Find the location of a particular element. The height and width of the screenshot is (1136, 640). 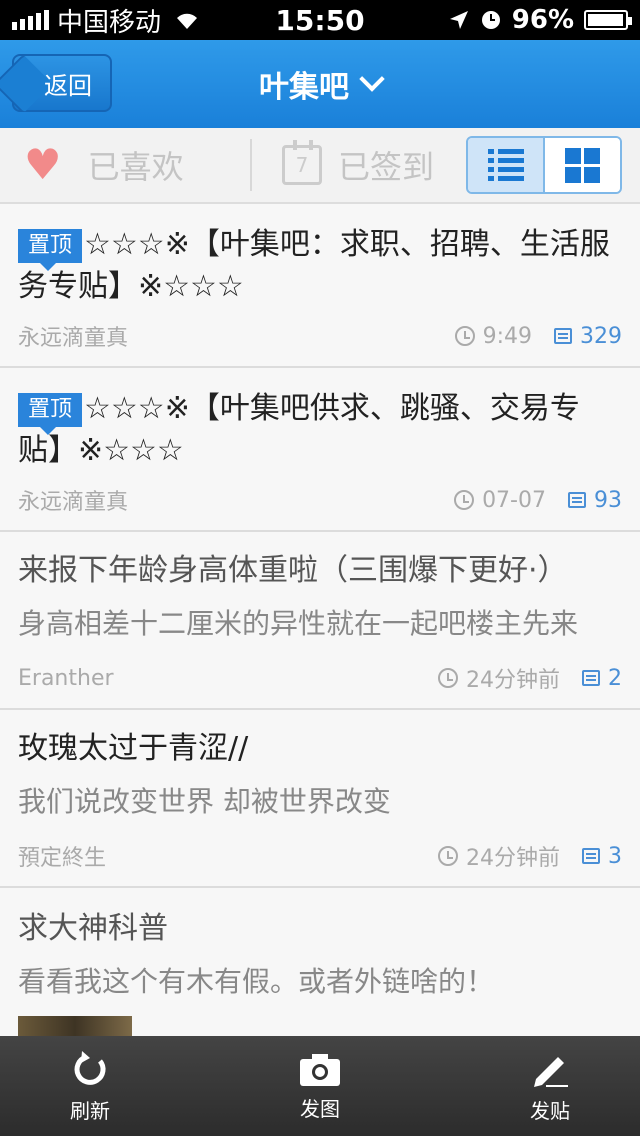

refresh-label: 刷新 is located at coordinates (90, 1110).